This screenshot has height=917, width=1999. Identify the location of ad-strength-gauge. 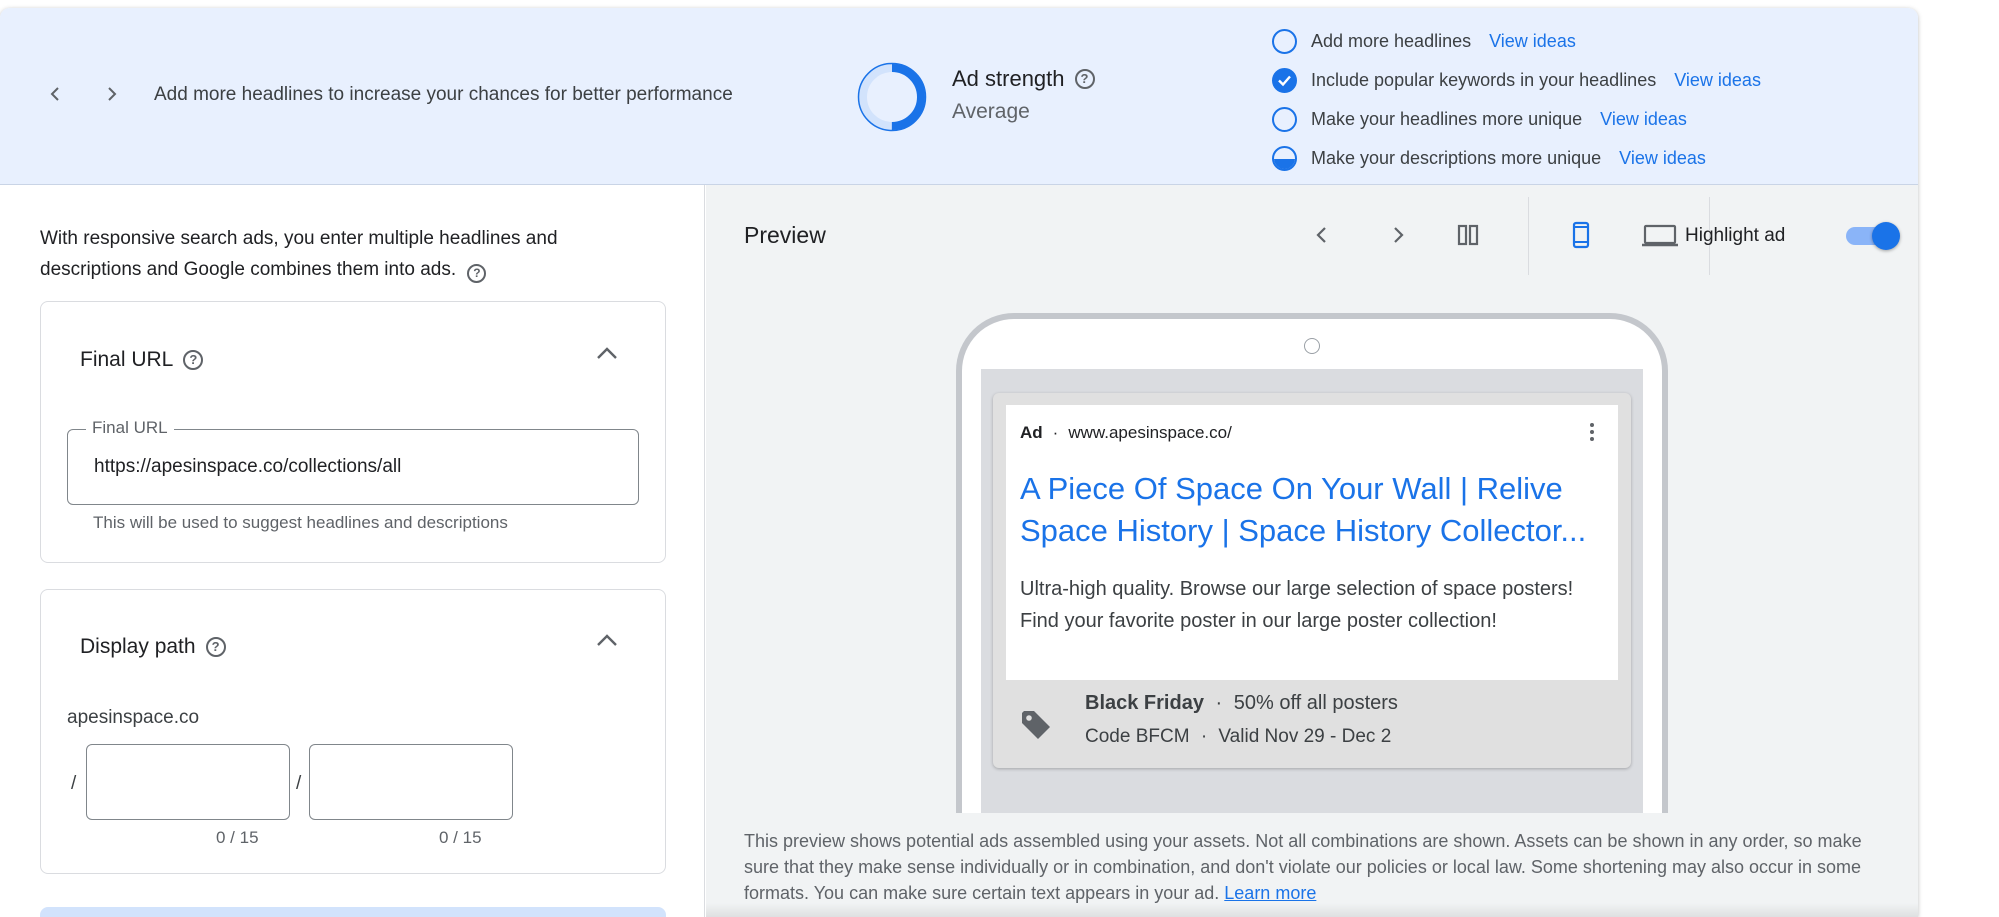
(892, 97).